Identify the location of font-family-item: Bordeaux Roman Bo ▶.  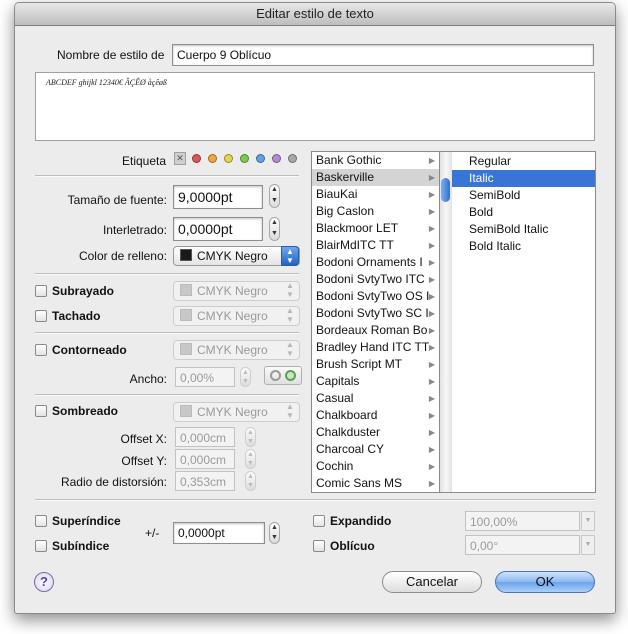
(375, 330).